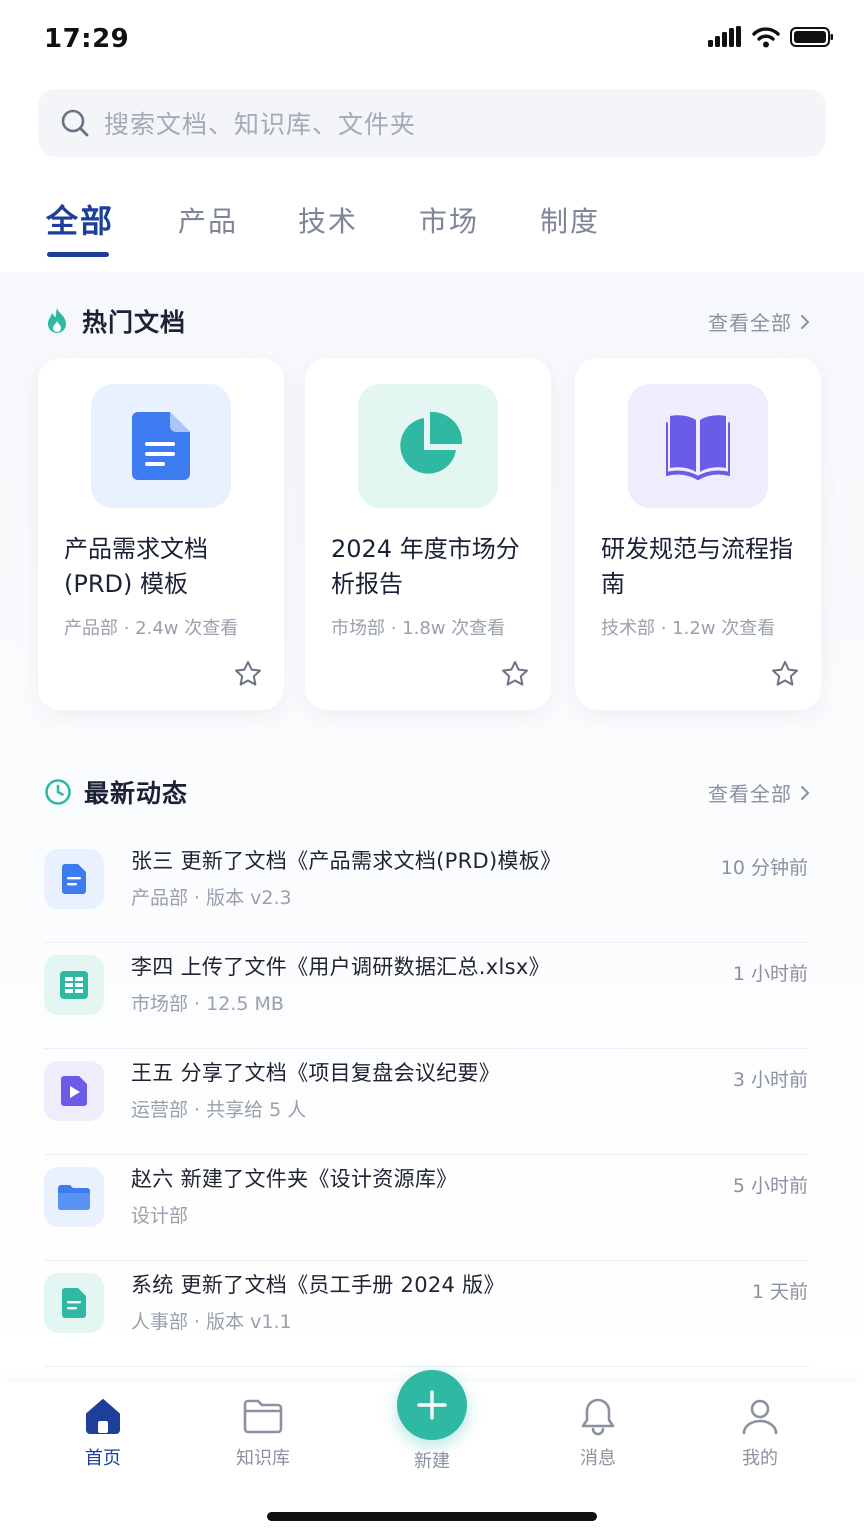  What do you see at coordinates (432, 321) in the screenshot?
I see `hot-docs-header: 热门文档 查看全部` at bounding box center [432, 321].